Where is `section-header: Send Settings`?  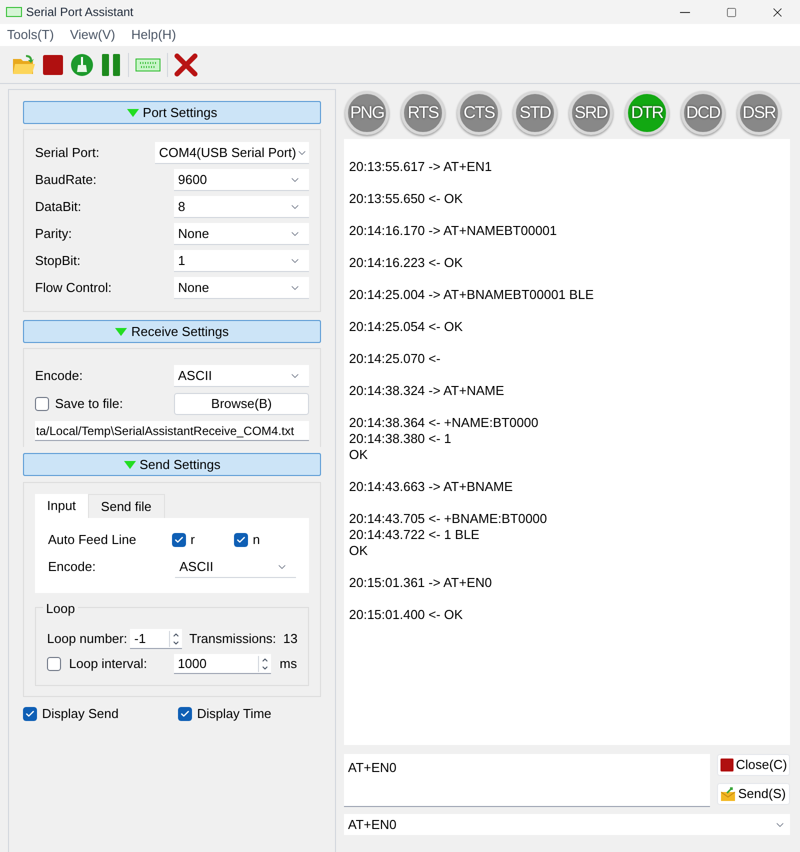
section-header: Send Settings is located at coordinates (172, 464).